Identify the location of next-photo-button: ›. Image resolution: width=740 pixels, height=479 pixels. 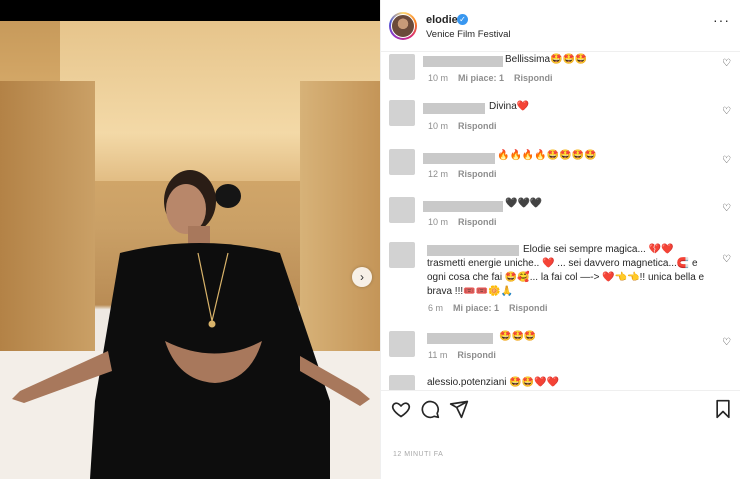
(362, 277).